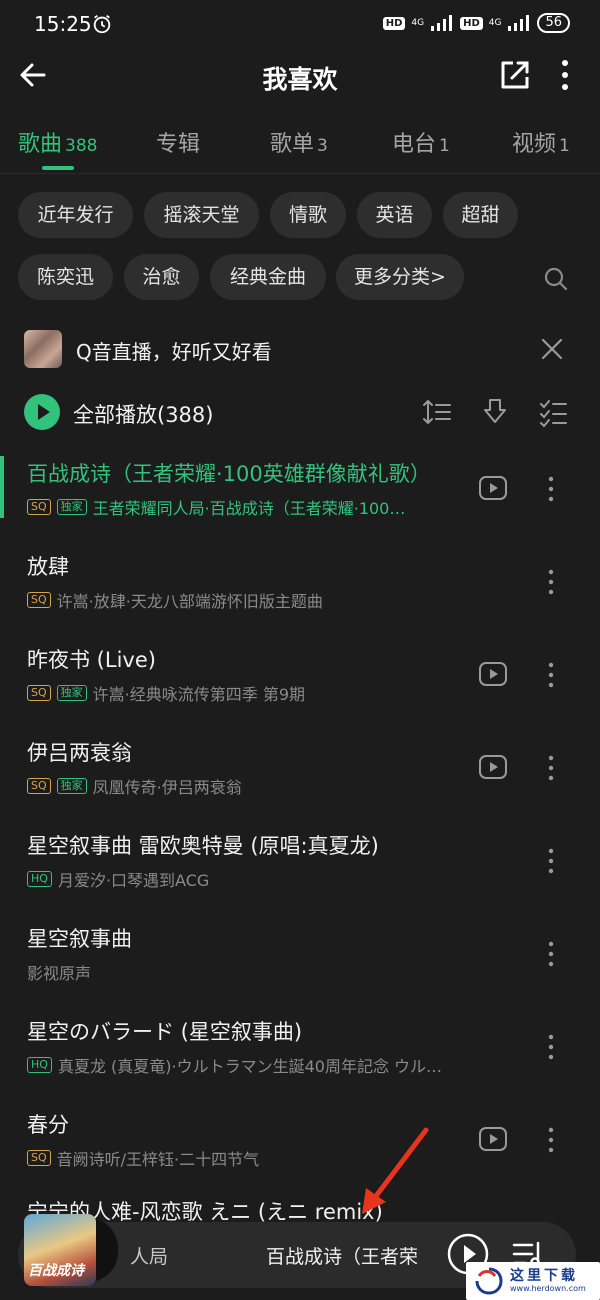  What do you see at coordinates (515, 75) in the screenshot?
I see `share-icon` at bounding box center [515, 75].